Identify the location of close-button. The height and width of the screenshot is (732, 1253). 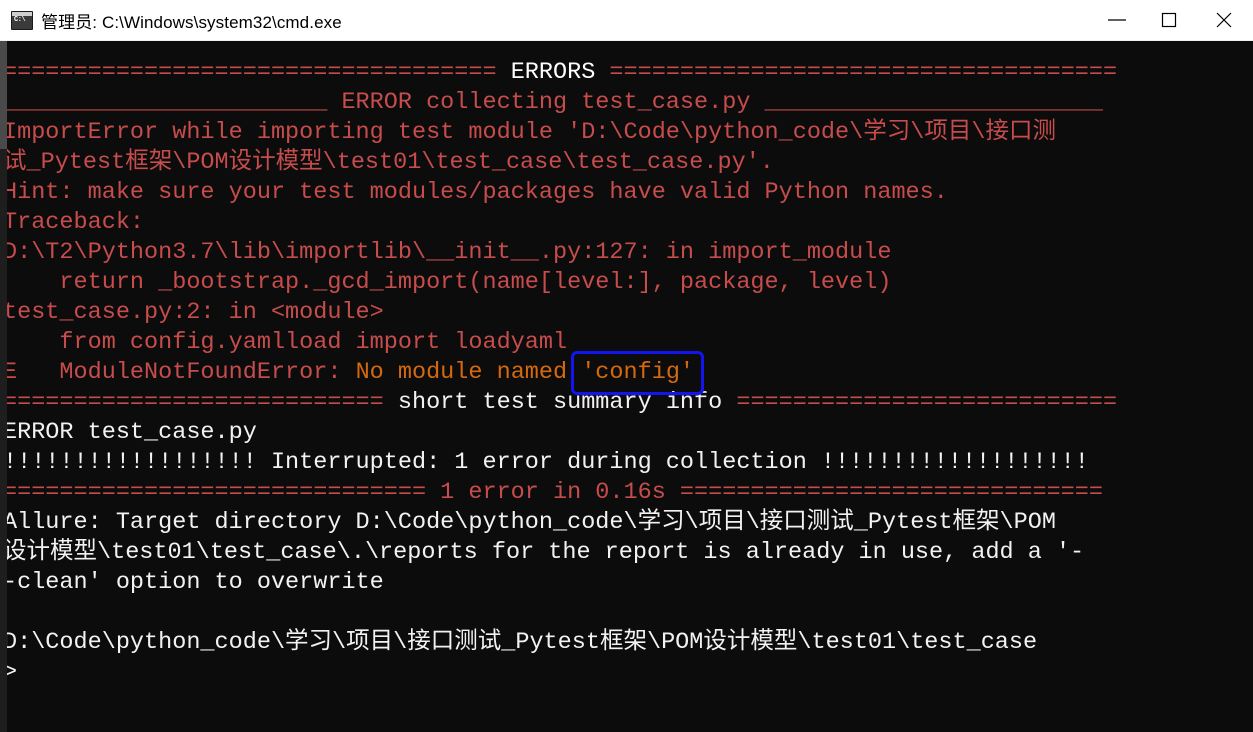
(1224, 20).